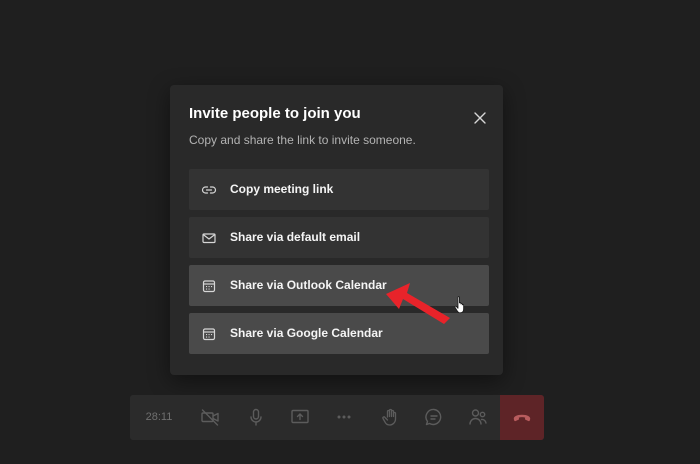 Image resolution: width=700 pixels, height=464 pixels. I want to click on share-screen-button, so click(300, 417).